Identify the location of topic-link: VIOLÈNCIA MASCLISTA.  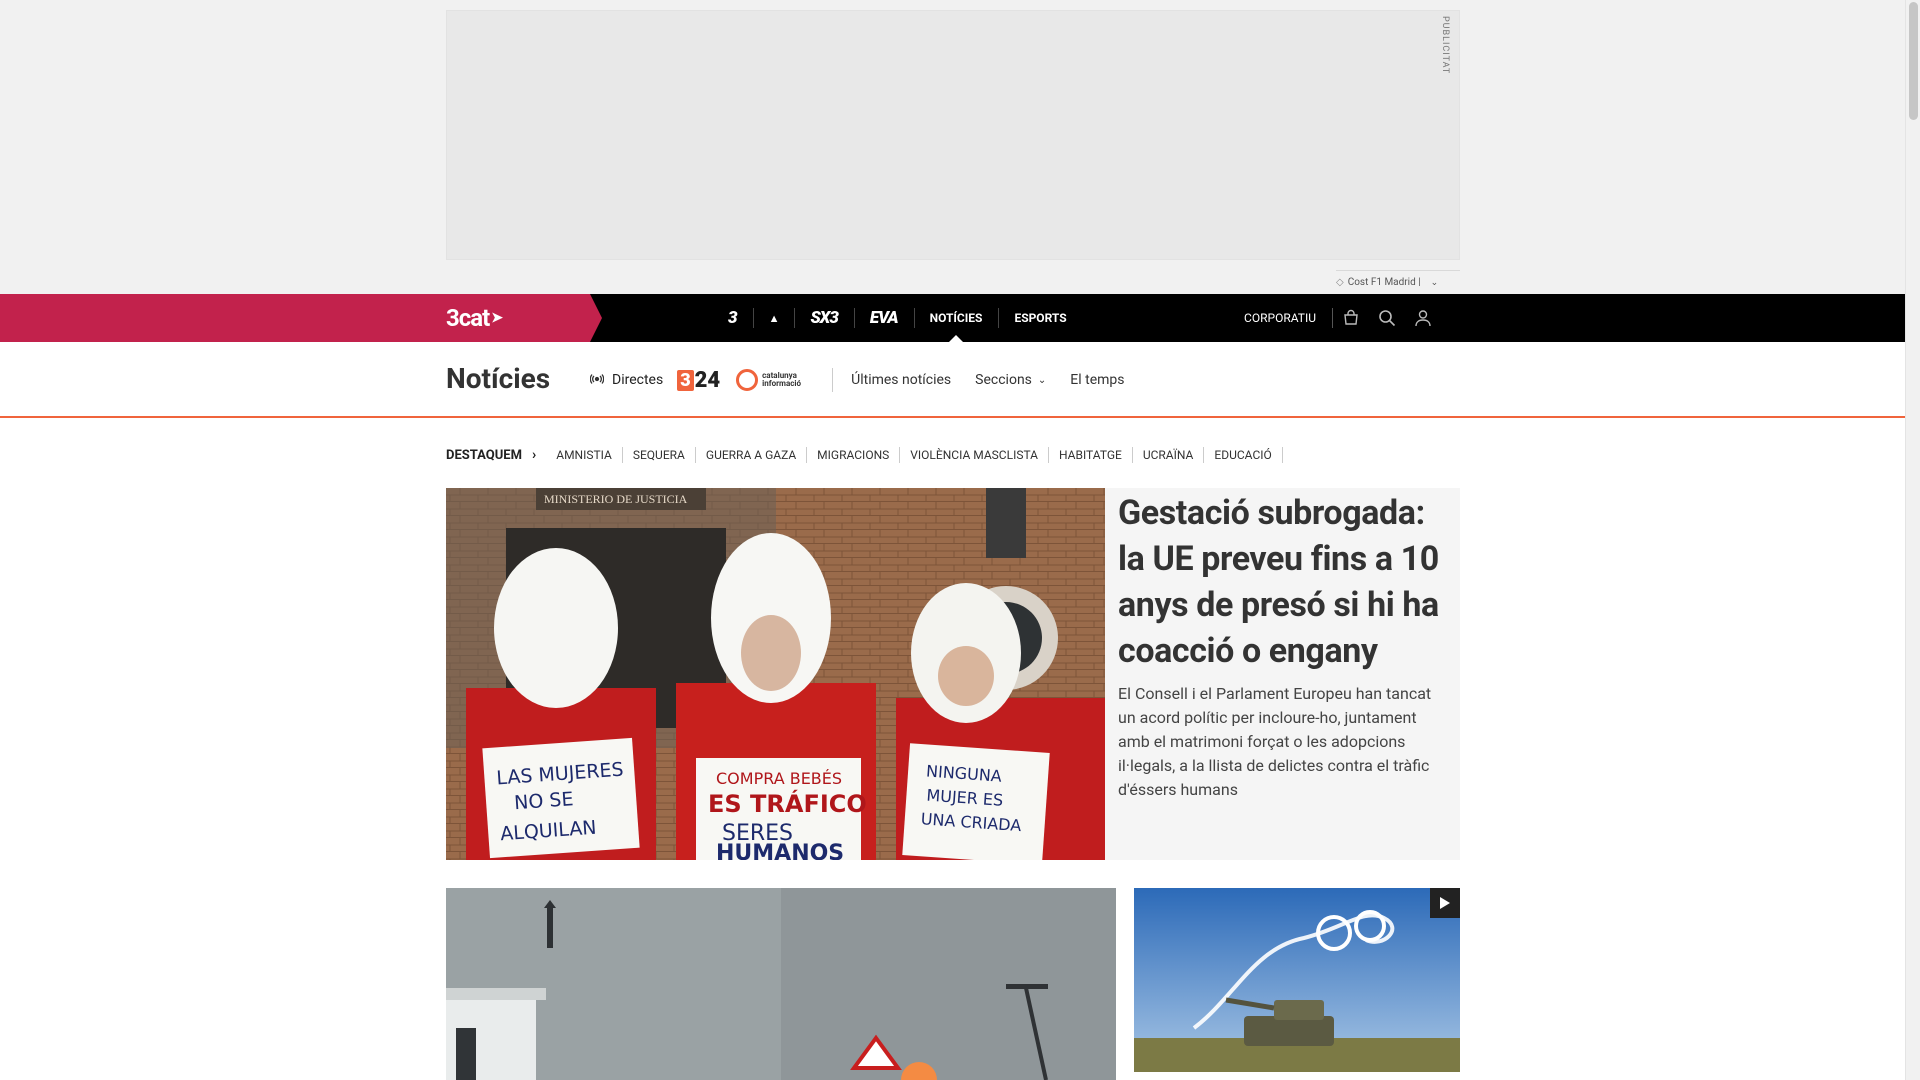
(974, 455).